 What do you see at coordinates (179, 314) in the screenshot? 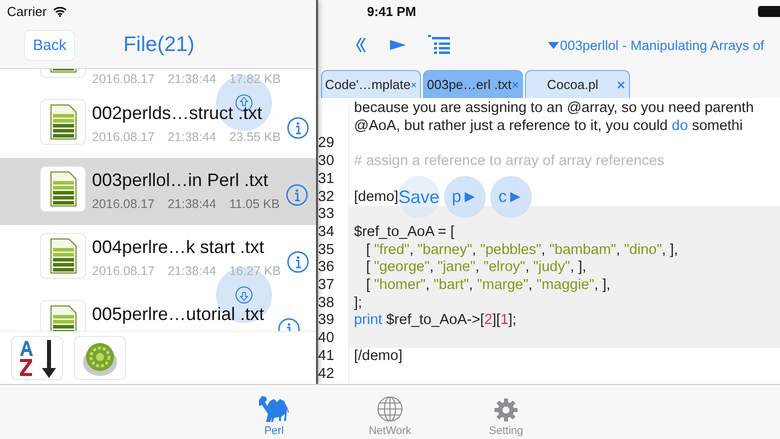
I see `file-name: 005perlre…utorial .txt` at bounding box center [179, 314].